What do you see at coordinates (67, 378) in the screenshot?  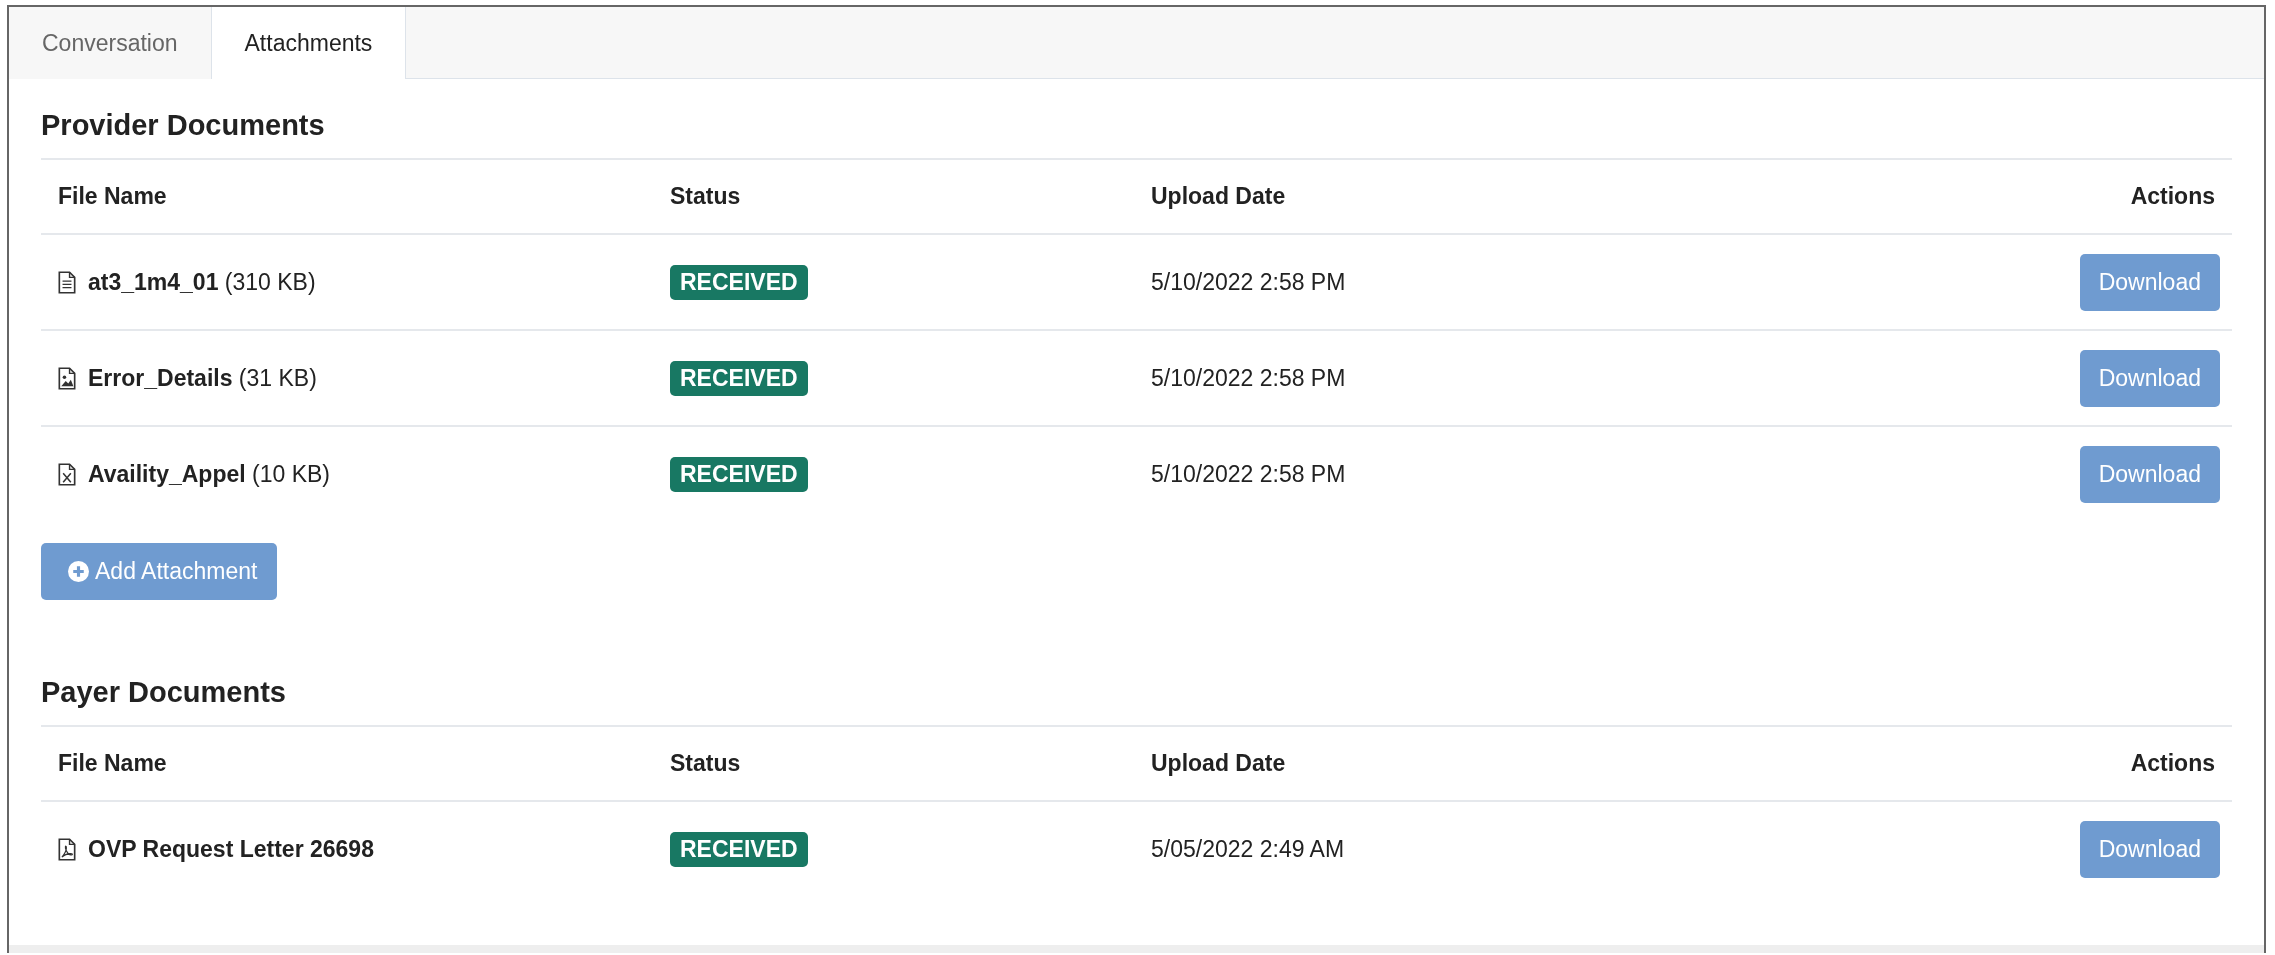 I see `image-file-icon` at bounding box center [67, 378].